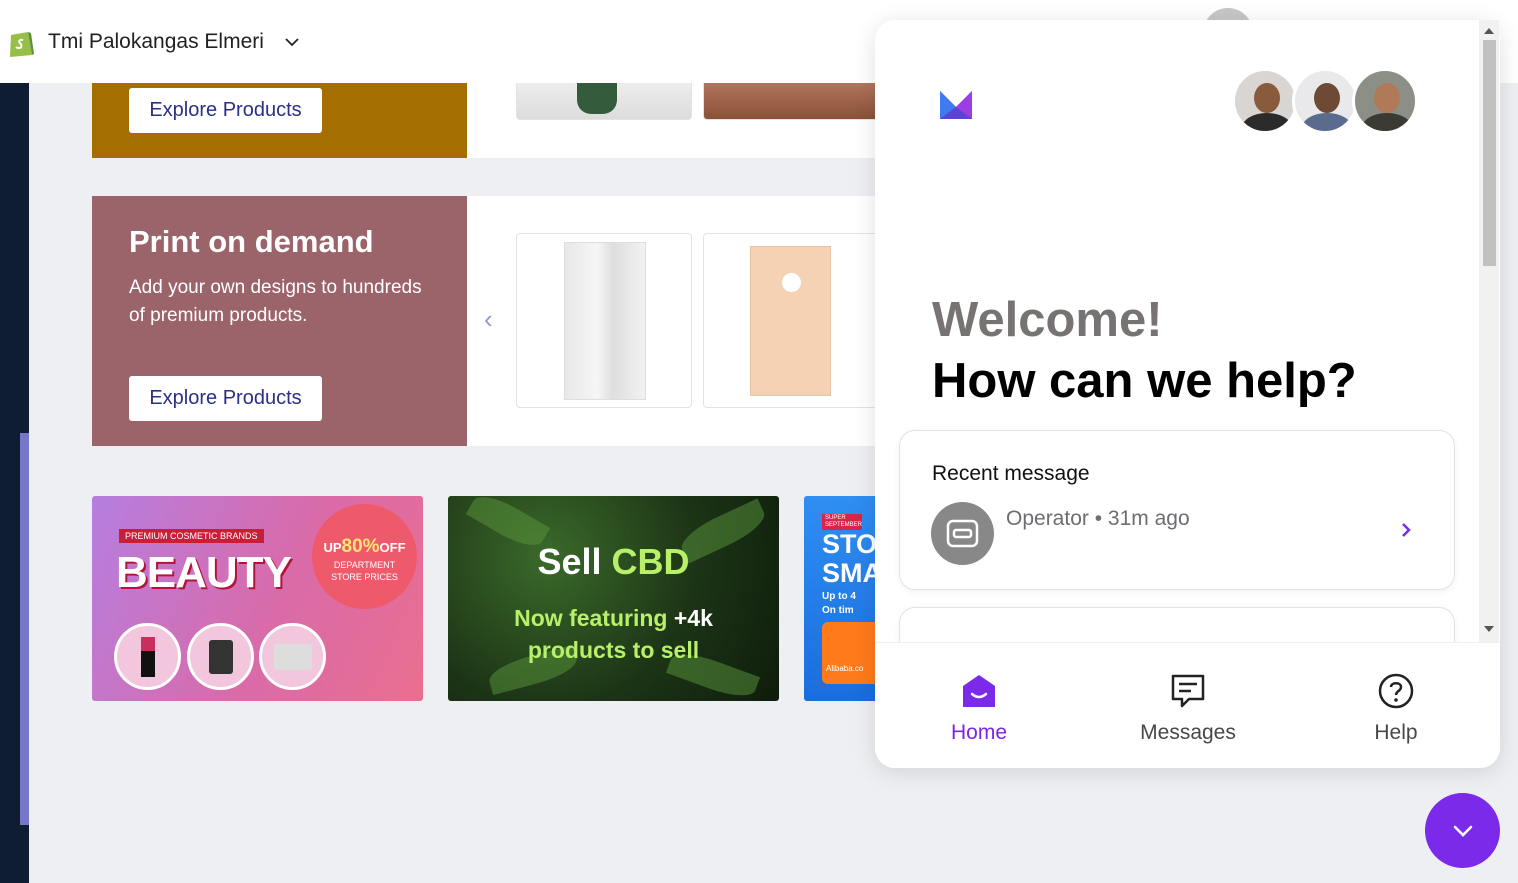  I want to click on banner-headline: BEAUTY, so click(204, 572).